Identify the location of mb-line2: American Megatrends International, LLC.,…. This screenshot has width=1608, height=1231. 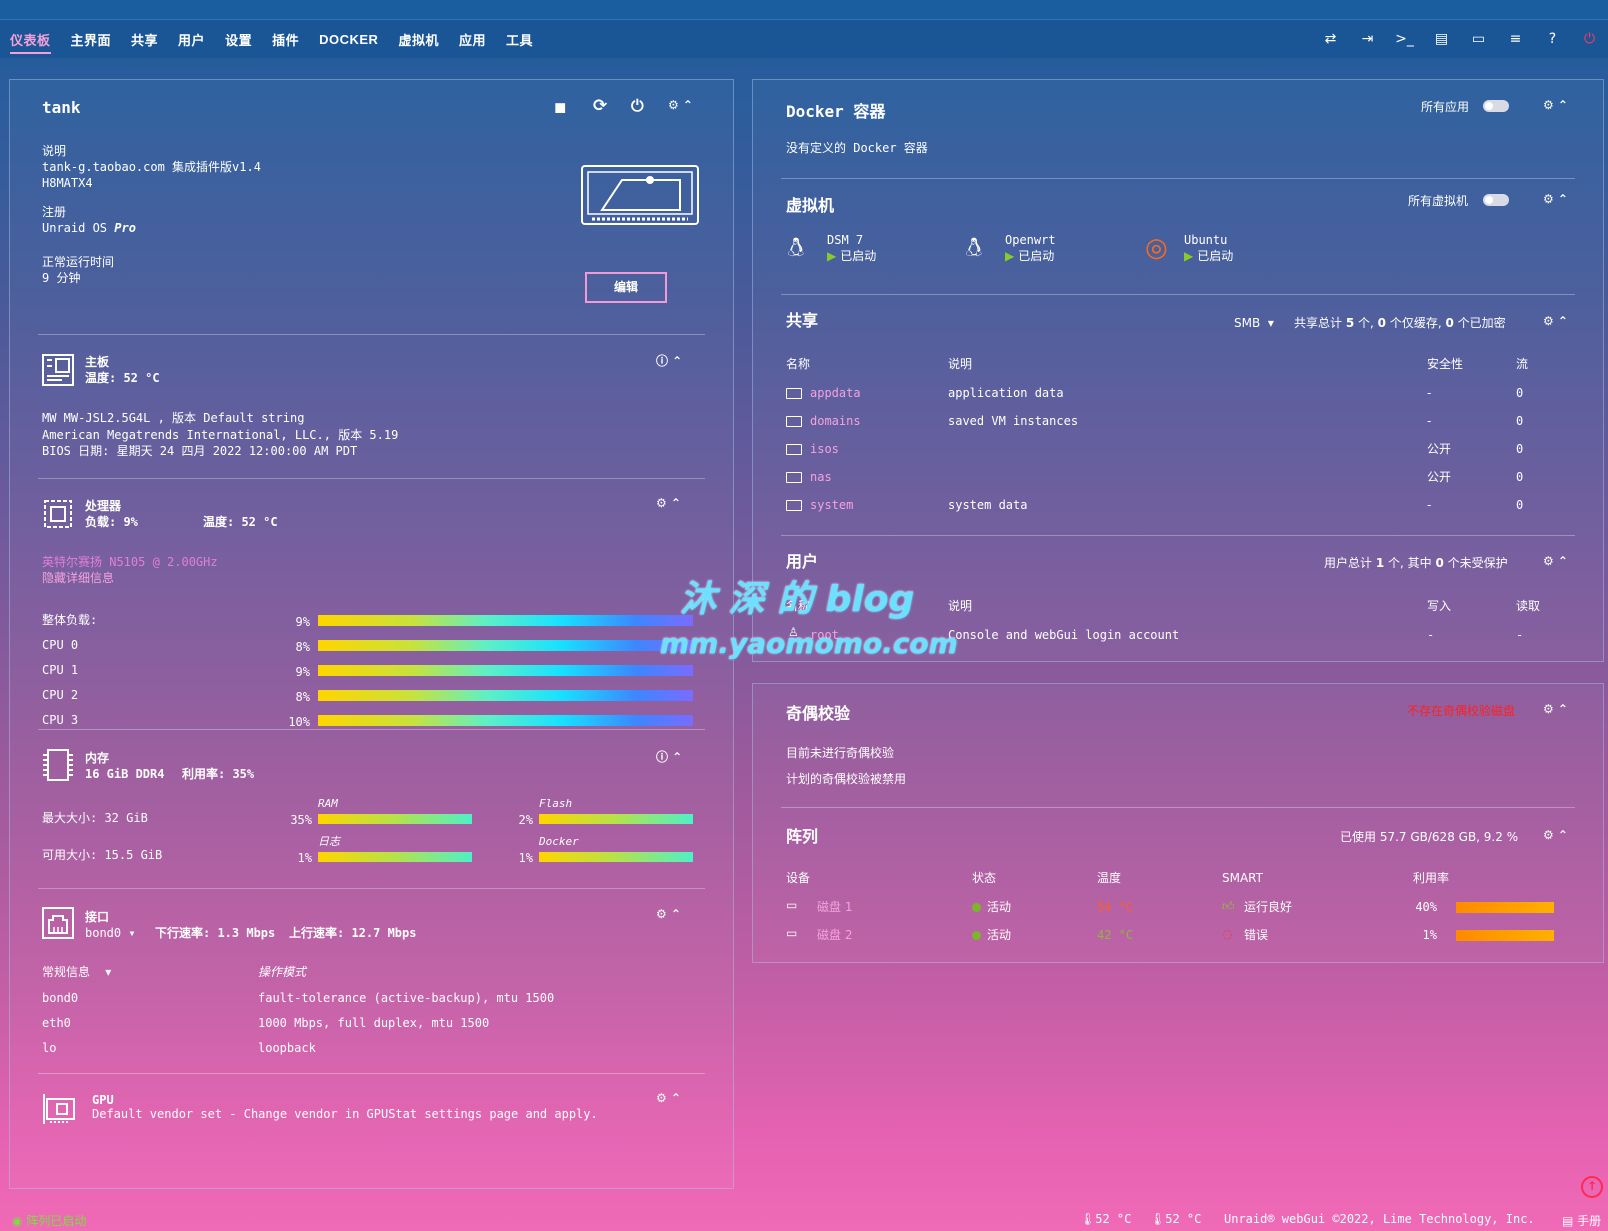
(220, 435).